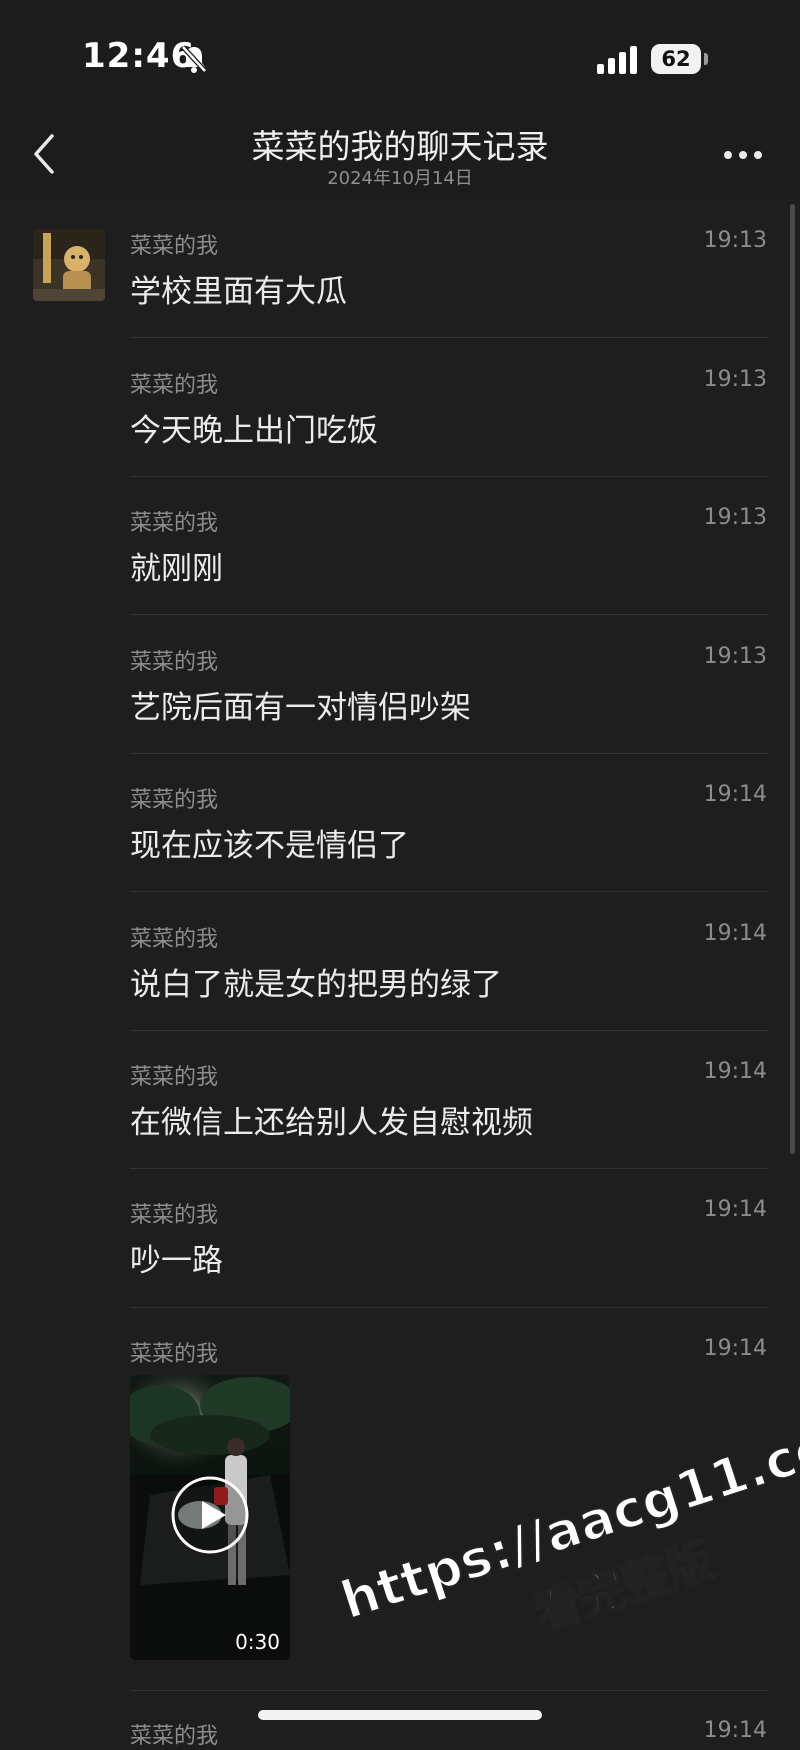 This screenshot has height=1750, width=800. I want to click on scrollbar, so click(792, 679).